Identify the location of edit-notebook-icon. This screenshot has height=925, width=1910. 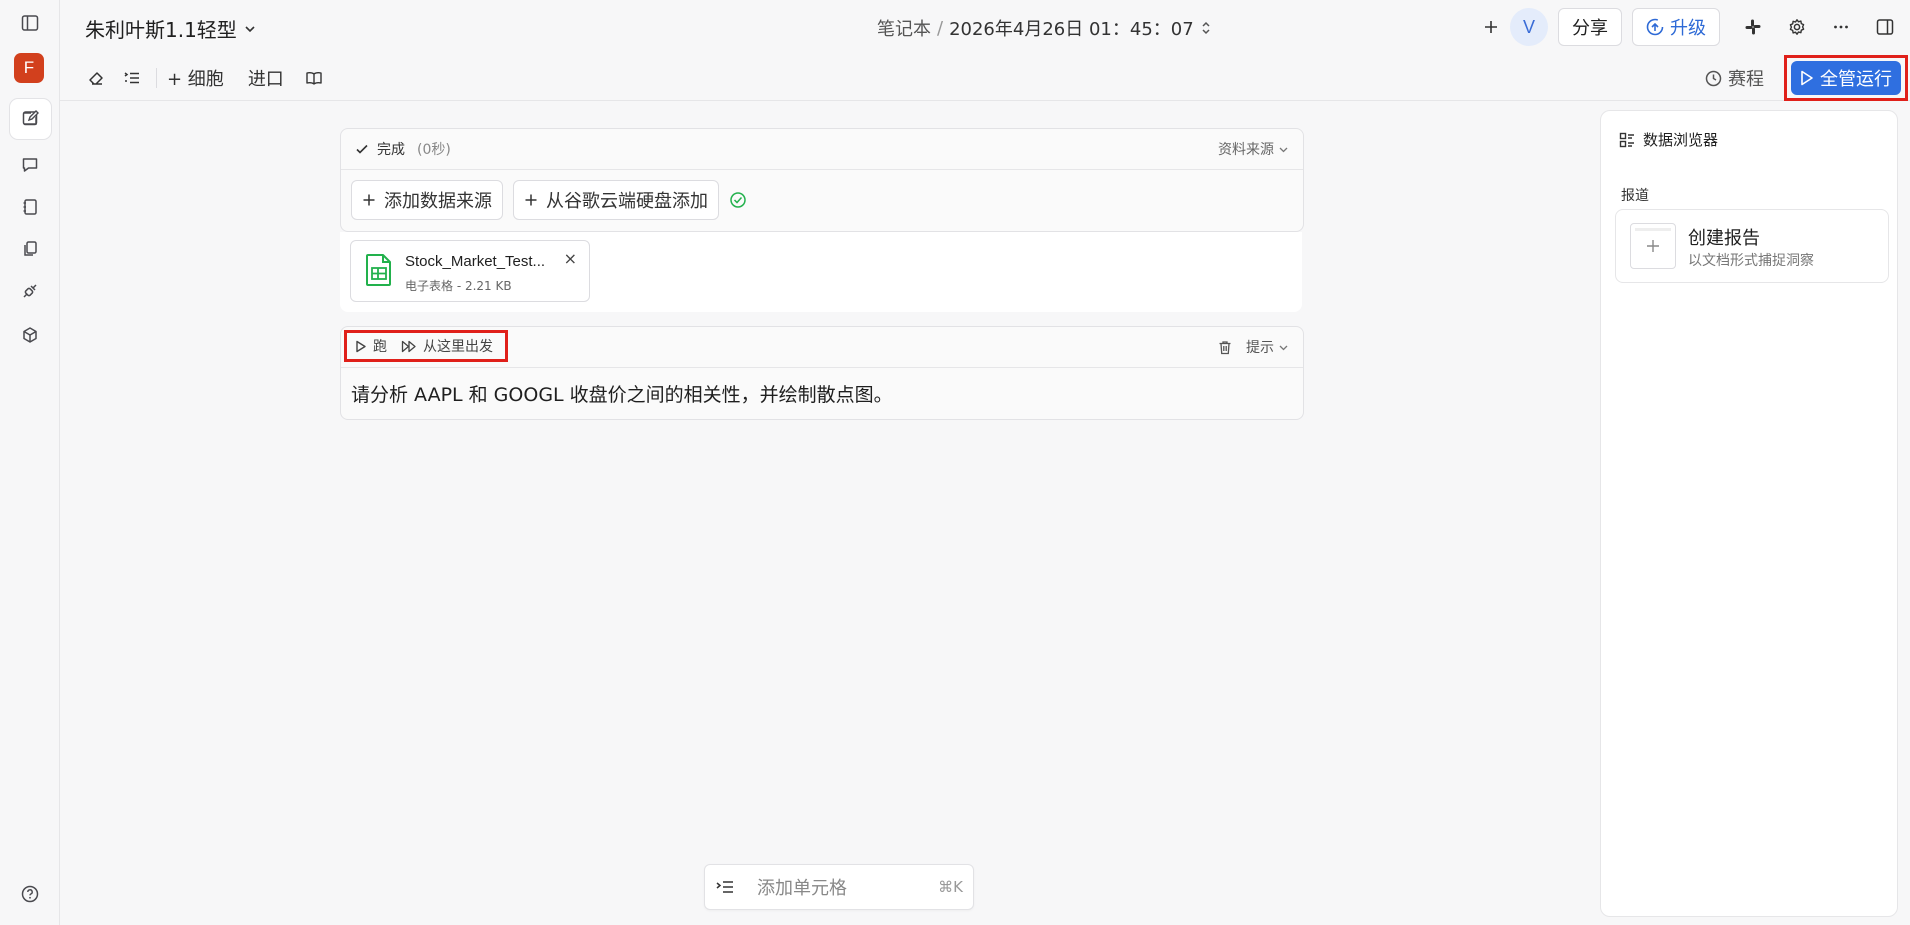
(30, 118).